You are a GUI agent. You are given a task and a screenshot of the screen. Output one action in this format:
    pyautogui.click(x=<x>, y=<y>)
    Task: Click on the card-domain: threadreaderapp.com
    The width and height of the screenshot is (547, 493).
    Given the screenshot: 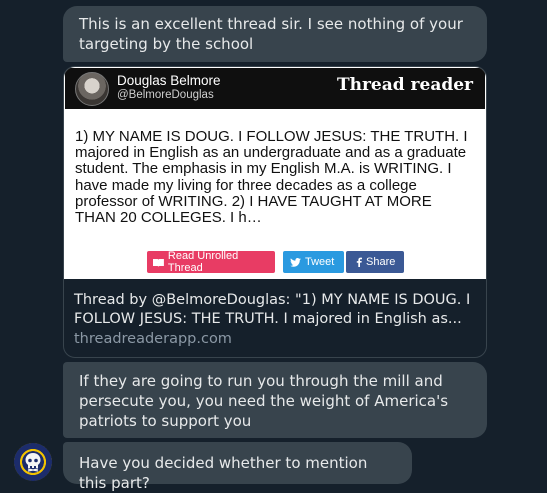 What is the action you would take?
    pyautogui.click(x=153, y=339)
    